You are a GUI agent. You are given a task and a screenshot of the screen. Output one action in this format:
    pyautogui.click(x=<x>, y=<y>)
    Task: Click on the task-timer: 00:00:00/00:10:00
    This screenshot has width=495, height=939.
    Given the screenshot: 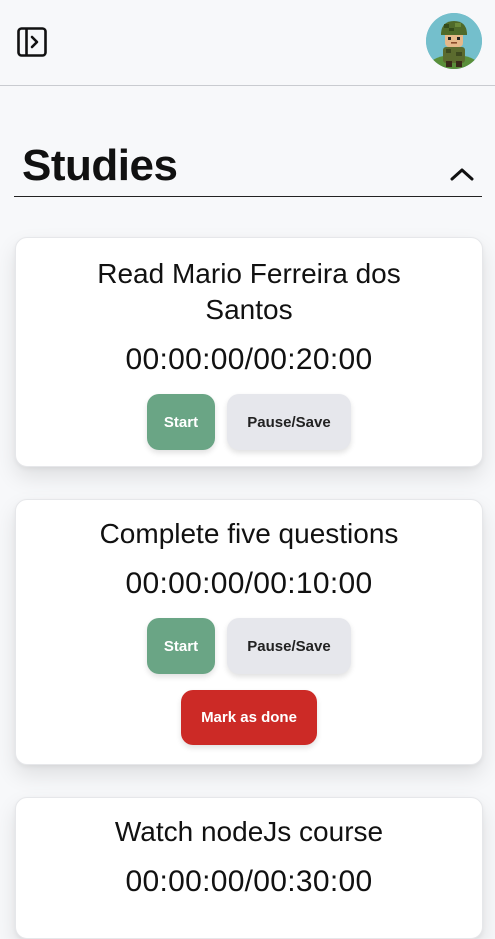 What is the action you would take?
    pyautogui.click(x=249, y=583)
    